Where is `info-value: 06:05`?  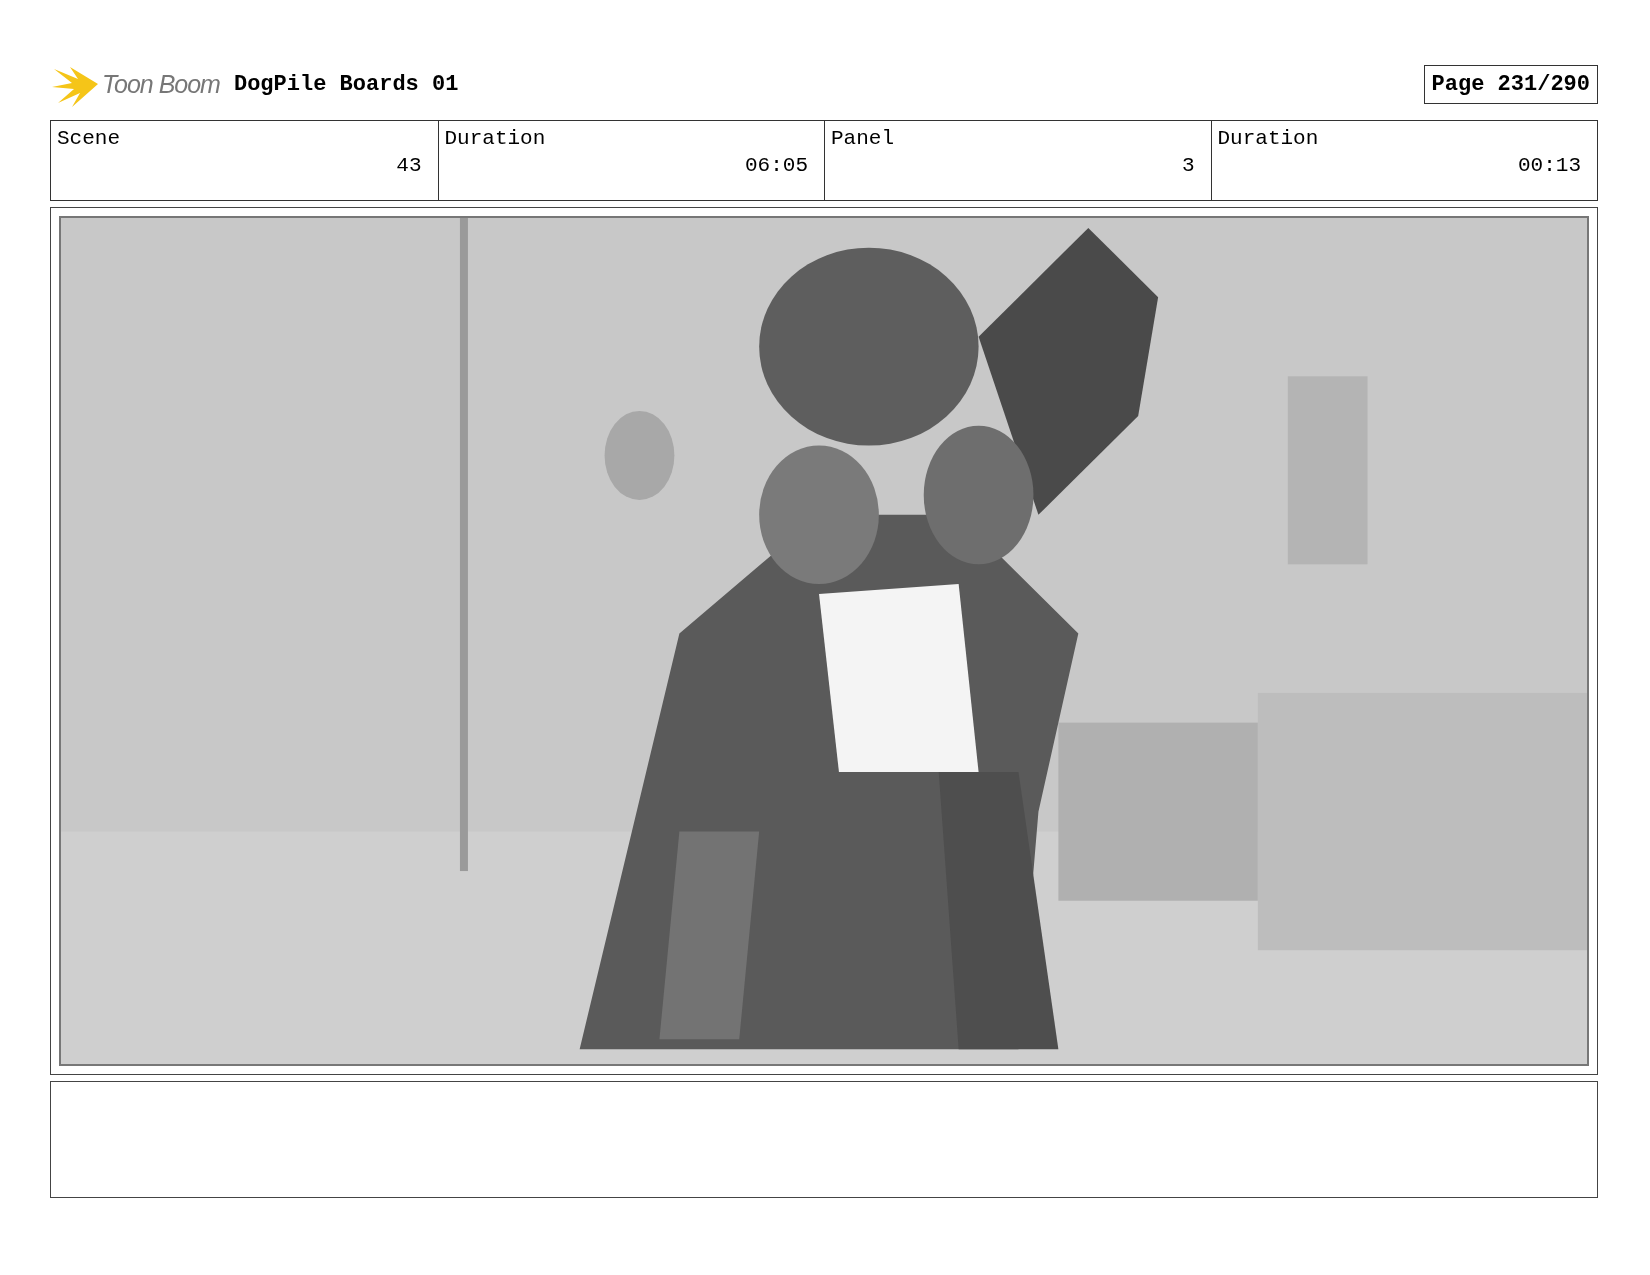 info-value: 06:05 is located at coordinates (776, 165).